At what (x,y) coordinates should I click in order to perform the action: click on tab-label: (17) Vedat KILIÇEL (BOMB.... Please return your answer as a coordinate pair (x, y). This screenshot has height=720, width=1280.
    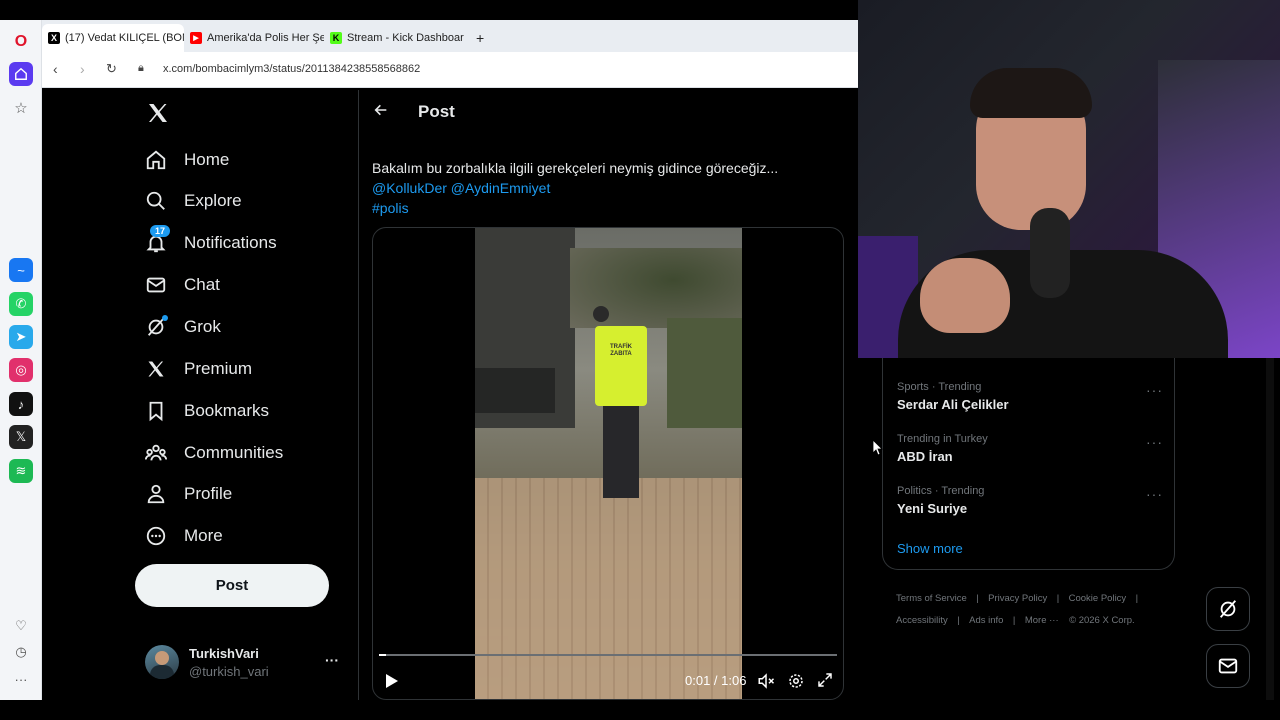
    Looking at the image, I should click on (124, 38).